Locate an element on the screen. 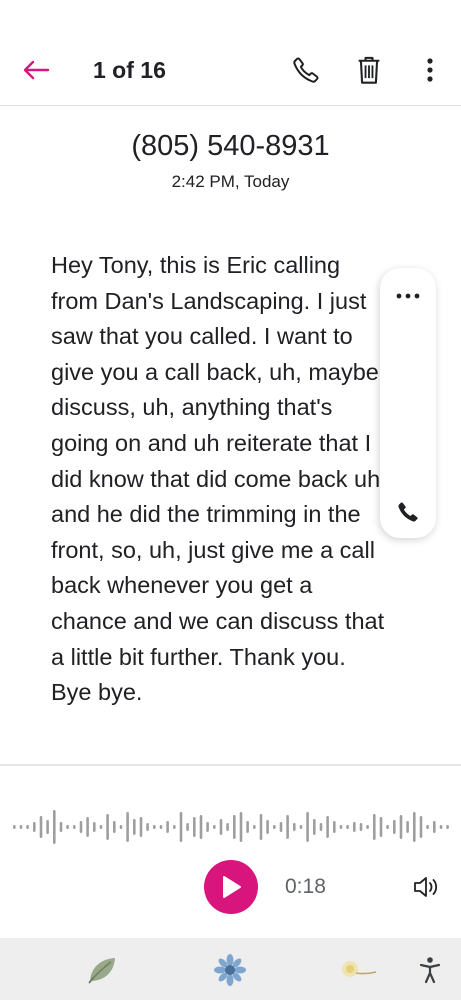  waveform-icon is located at coordinates (232, 827).